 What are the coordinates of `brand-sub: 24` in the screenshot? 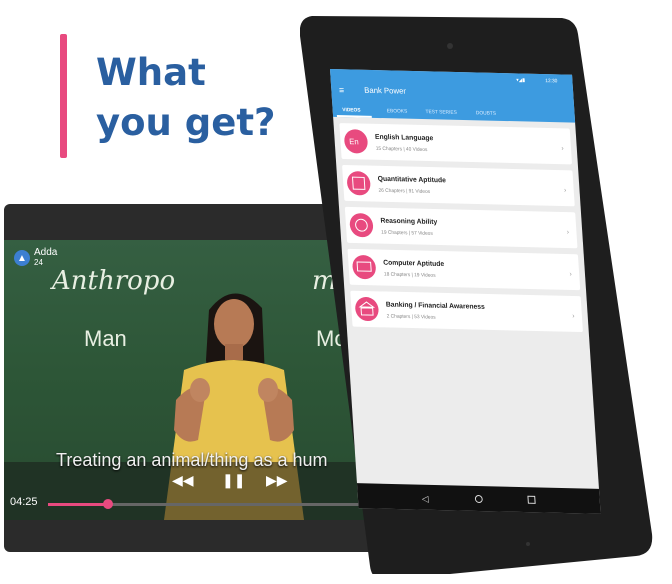 It's located at (38, 262).